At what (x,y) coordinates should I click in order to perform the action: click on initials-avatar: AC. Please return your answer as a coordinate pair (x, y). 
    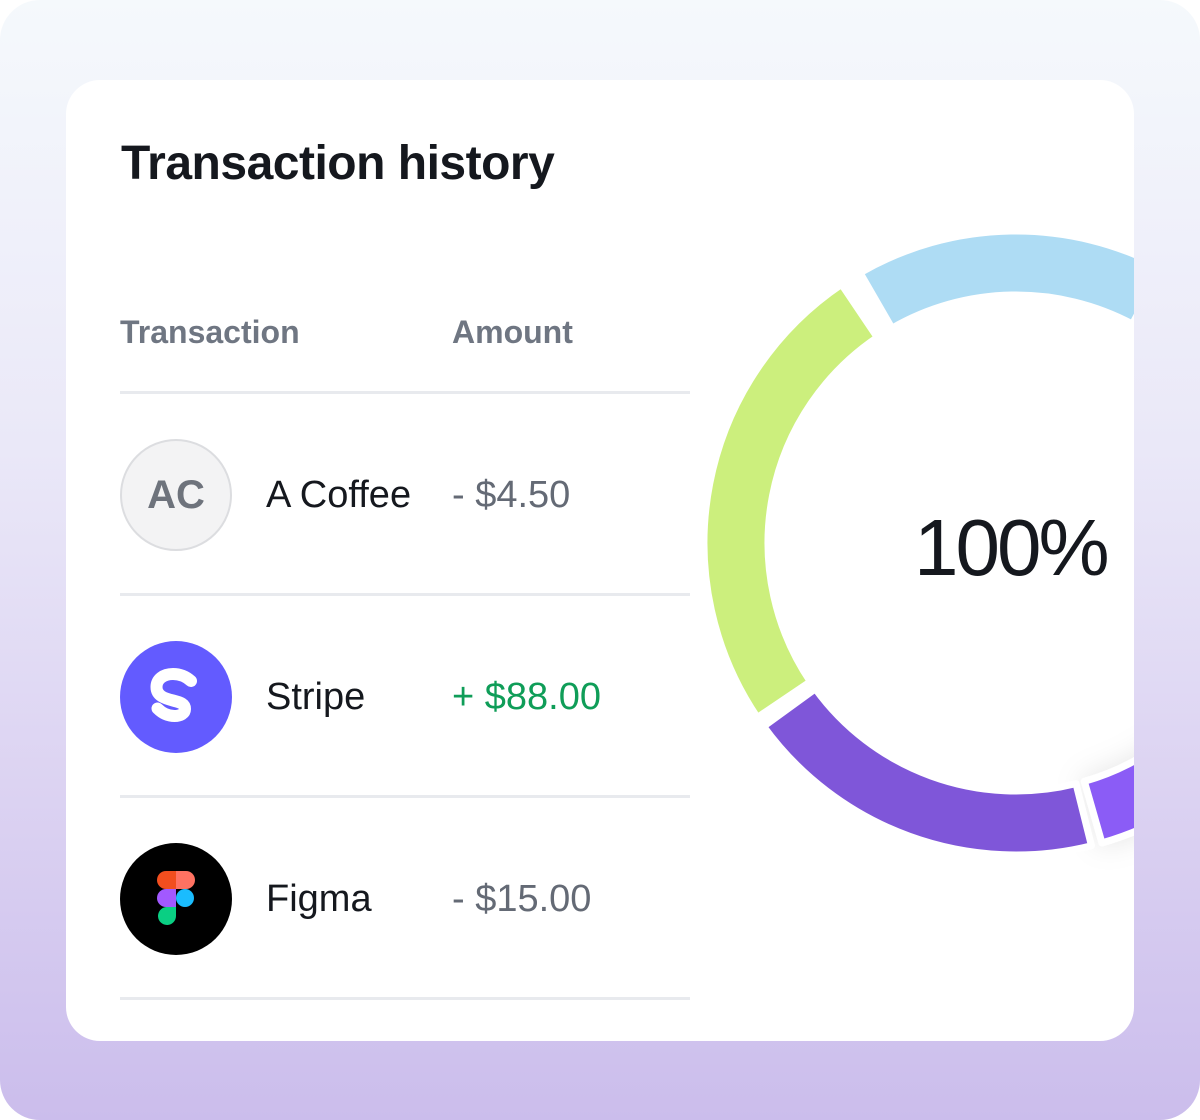
    Looking at the image, I should click on (176, 495).